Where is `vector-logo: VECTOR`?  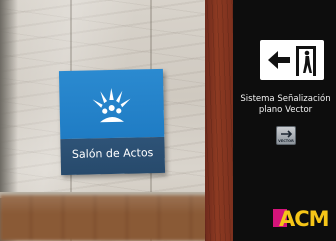 vector-logo: VECTOR is located at coordinates (286, 135).